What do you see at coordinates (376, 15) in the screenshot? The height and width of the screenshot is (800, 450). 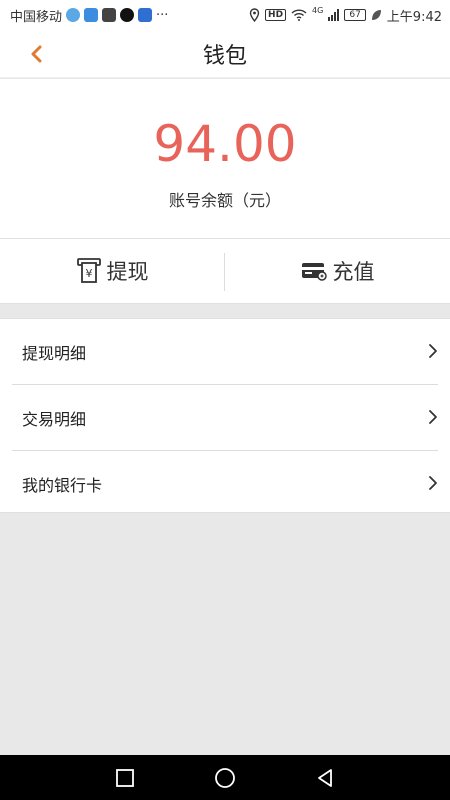 I see `leaf-icon` at bounding box center [376, 15].